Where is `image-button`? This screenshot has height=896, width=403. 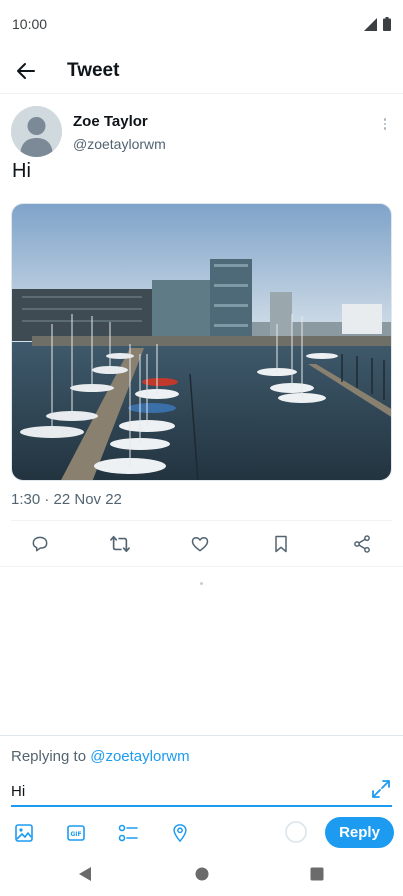 image-button is located at coordinates (24, 833).